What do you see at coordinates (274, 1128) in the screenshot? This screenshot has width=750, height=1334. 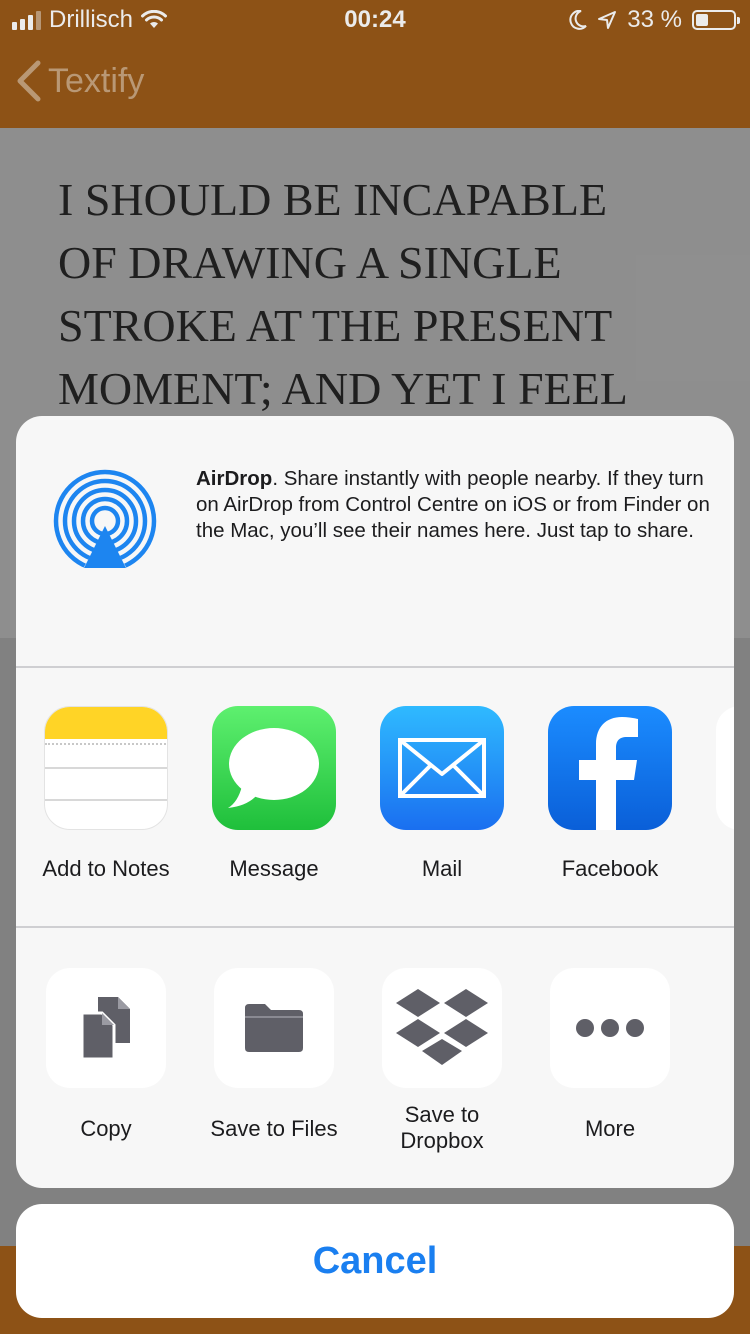 I see `action-label: Save to Files` at bounding box center [274, 1128].